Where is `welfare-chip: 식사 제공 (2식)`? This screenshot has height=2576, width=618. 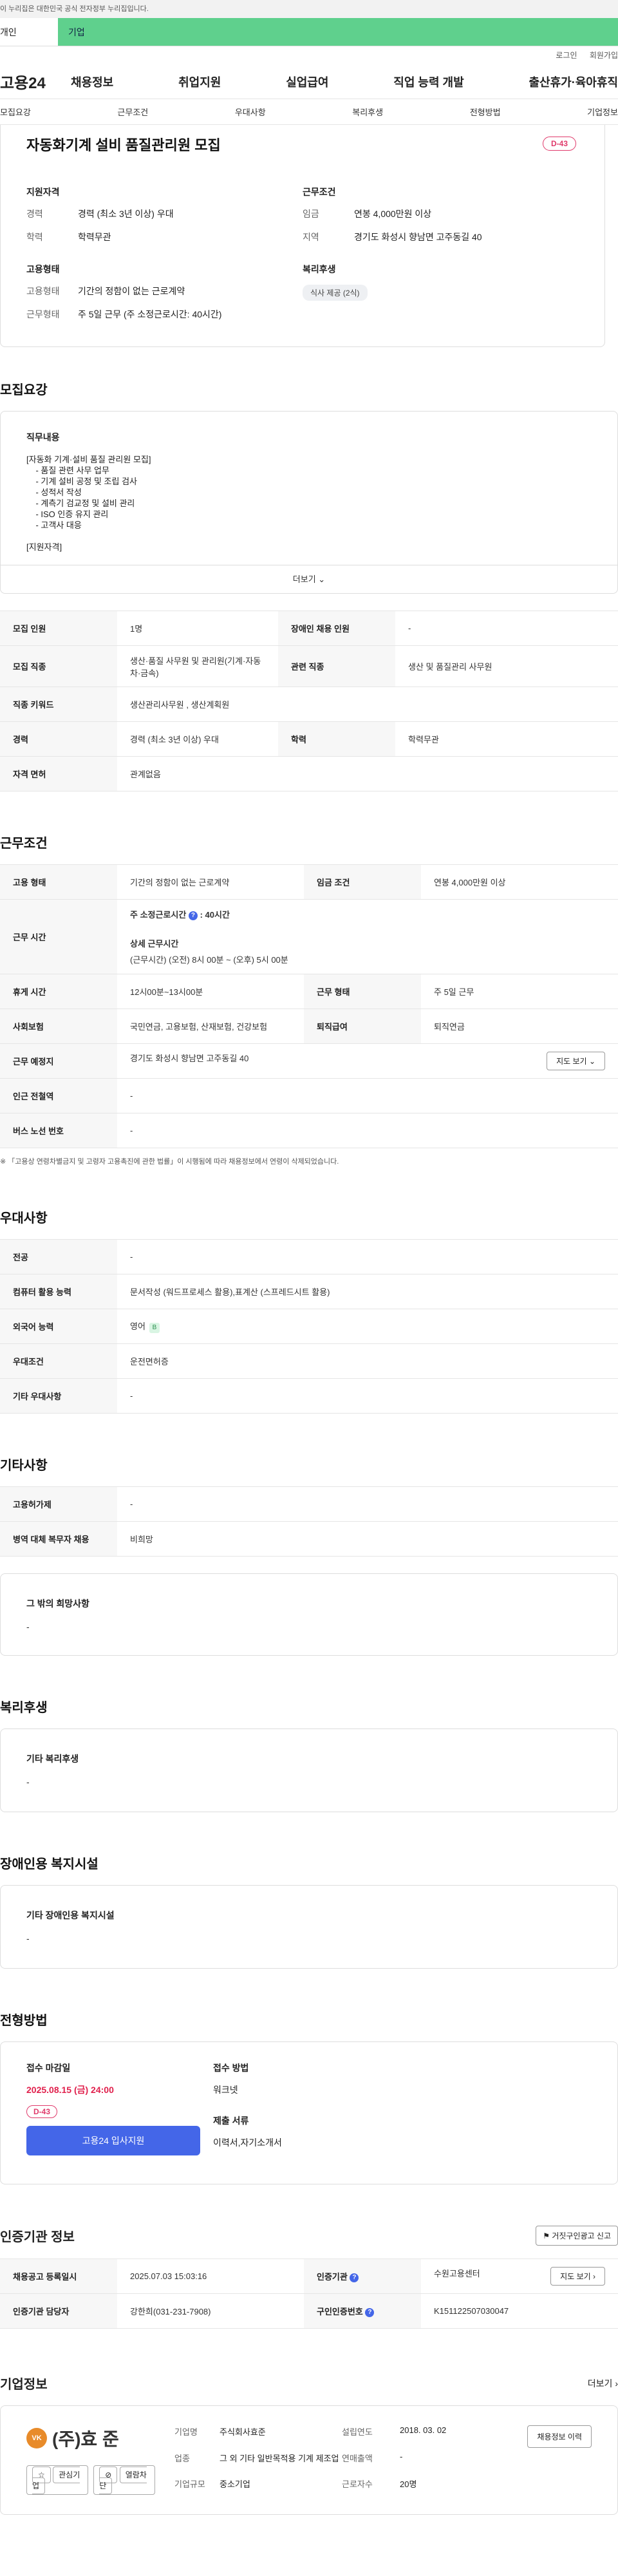 welfare-chip: 식사 제공 (2식) is located at coordinates (335, 293).